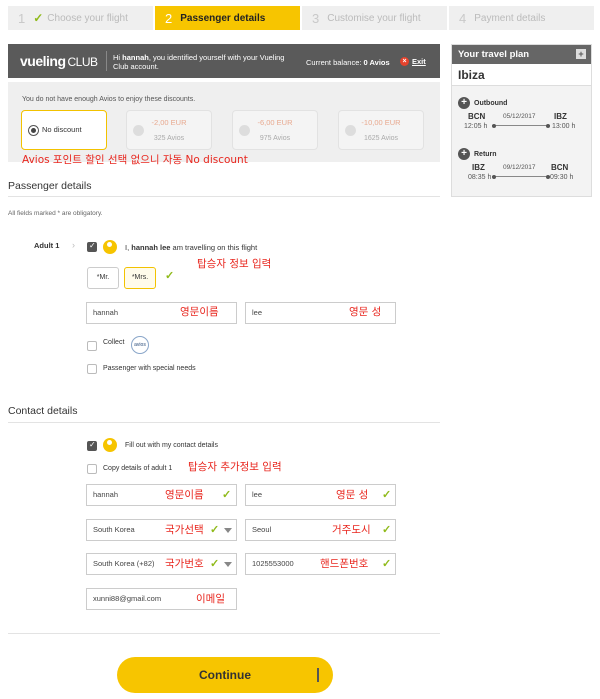 The height and width of the screenshot is (699, 600). Describe the element at coordinates (171, 445) in the screenshot. I see `fill-contact-label: Fill out with my contact details` at that location.